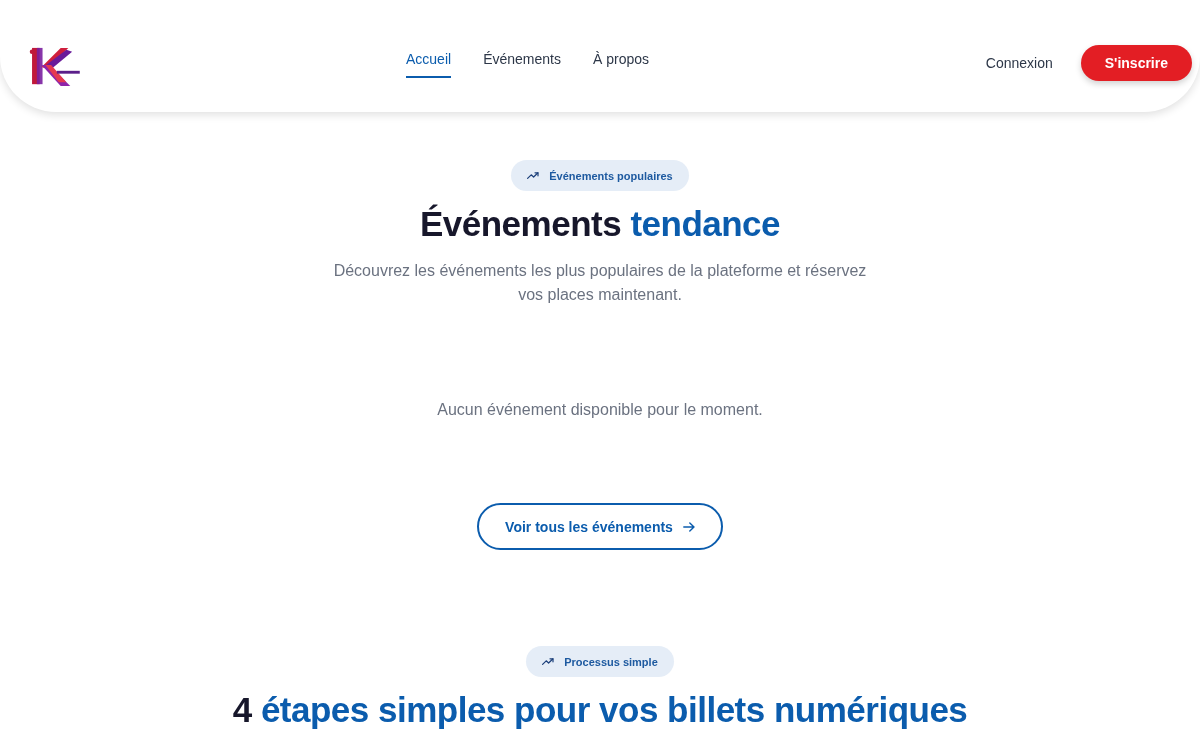 The image size is (1200, 750). What do you see at coordinates (429, 64) in the screenshot?
I see `nav-link: Accueil` at bounding box center [429, 64].